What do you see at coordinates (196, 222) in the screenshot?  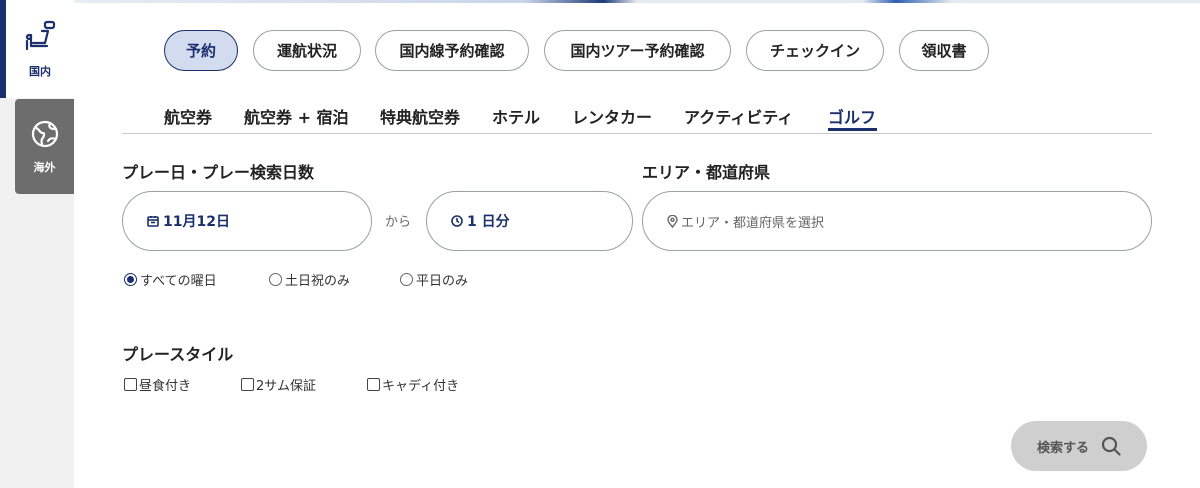 I see `play-date-value: 11月12日` at bounding box center [196, 222].